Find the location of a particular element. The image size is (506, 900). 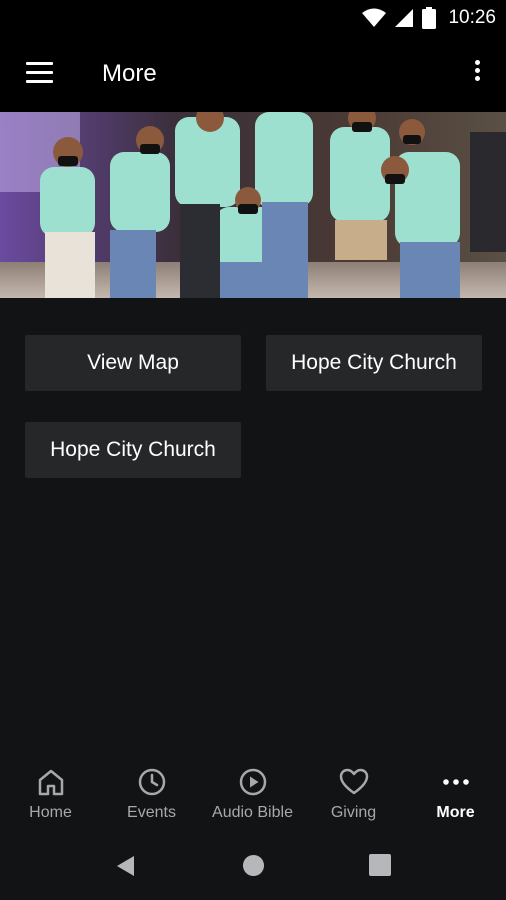

status-bar: 10:26 is located at coordinates (253, 19).